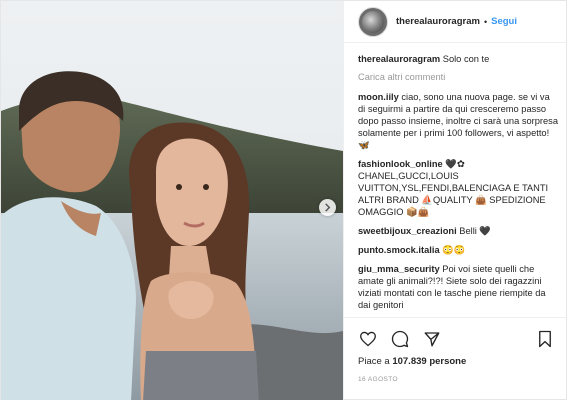 This screenshot has height=400, width=567. What do you see at coordinates (458, 77) in the screenshot?
I see `load-more-comments-button: Carica altri commenti` at bounding box center [458, 77].